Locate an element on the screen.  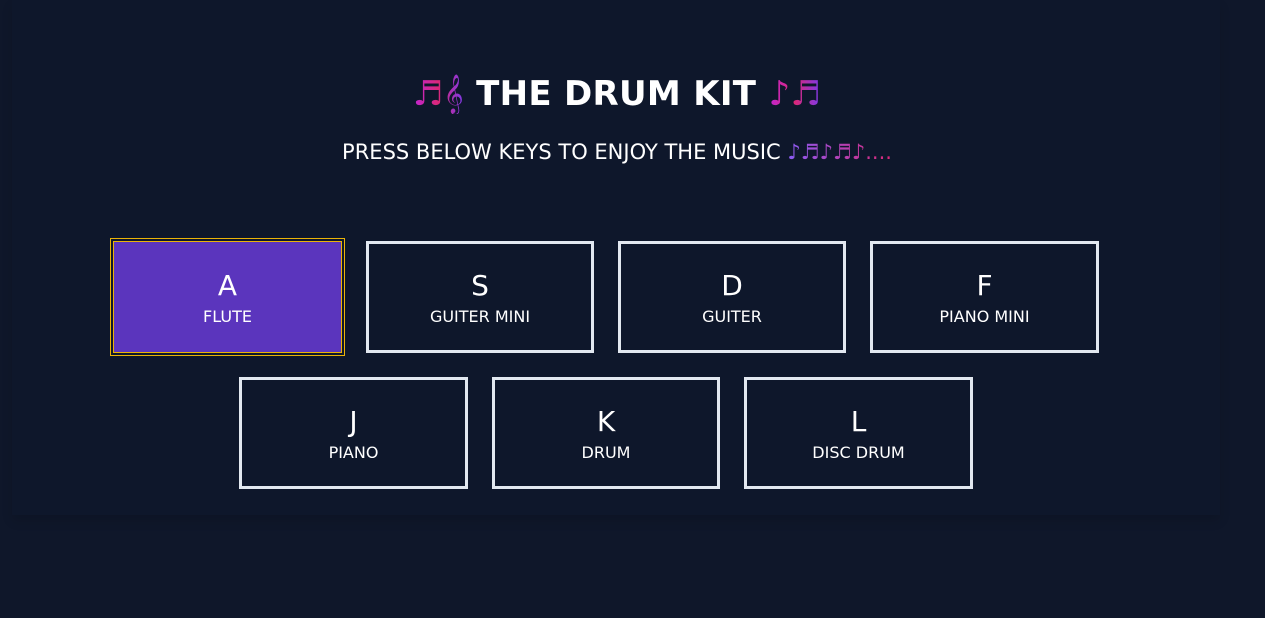
key-j-piano: J PIANO is located at coordinates (353, 433).